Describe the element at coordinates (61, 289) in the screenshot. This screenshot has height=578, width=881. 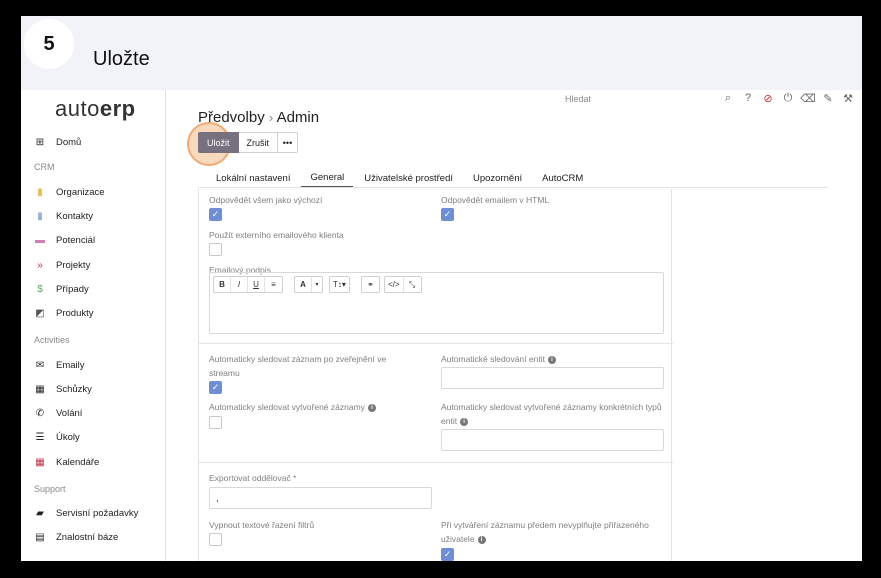
I see `sidebar-item-pripady: $ Případy` at that location.